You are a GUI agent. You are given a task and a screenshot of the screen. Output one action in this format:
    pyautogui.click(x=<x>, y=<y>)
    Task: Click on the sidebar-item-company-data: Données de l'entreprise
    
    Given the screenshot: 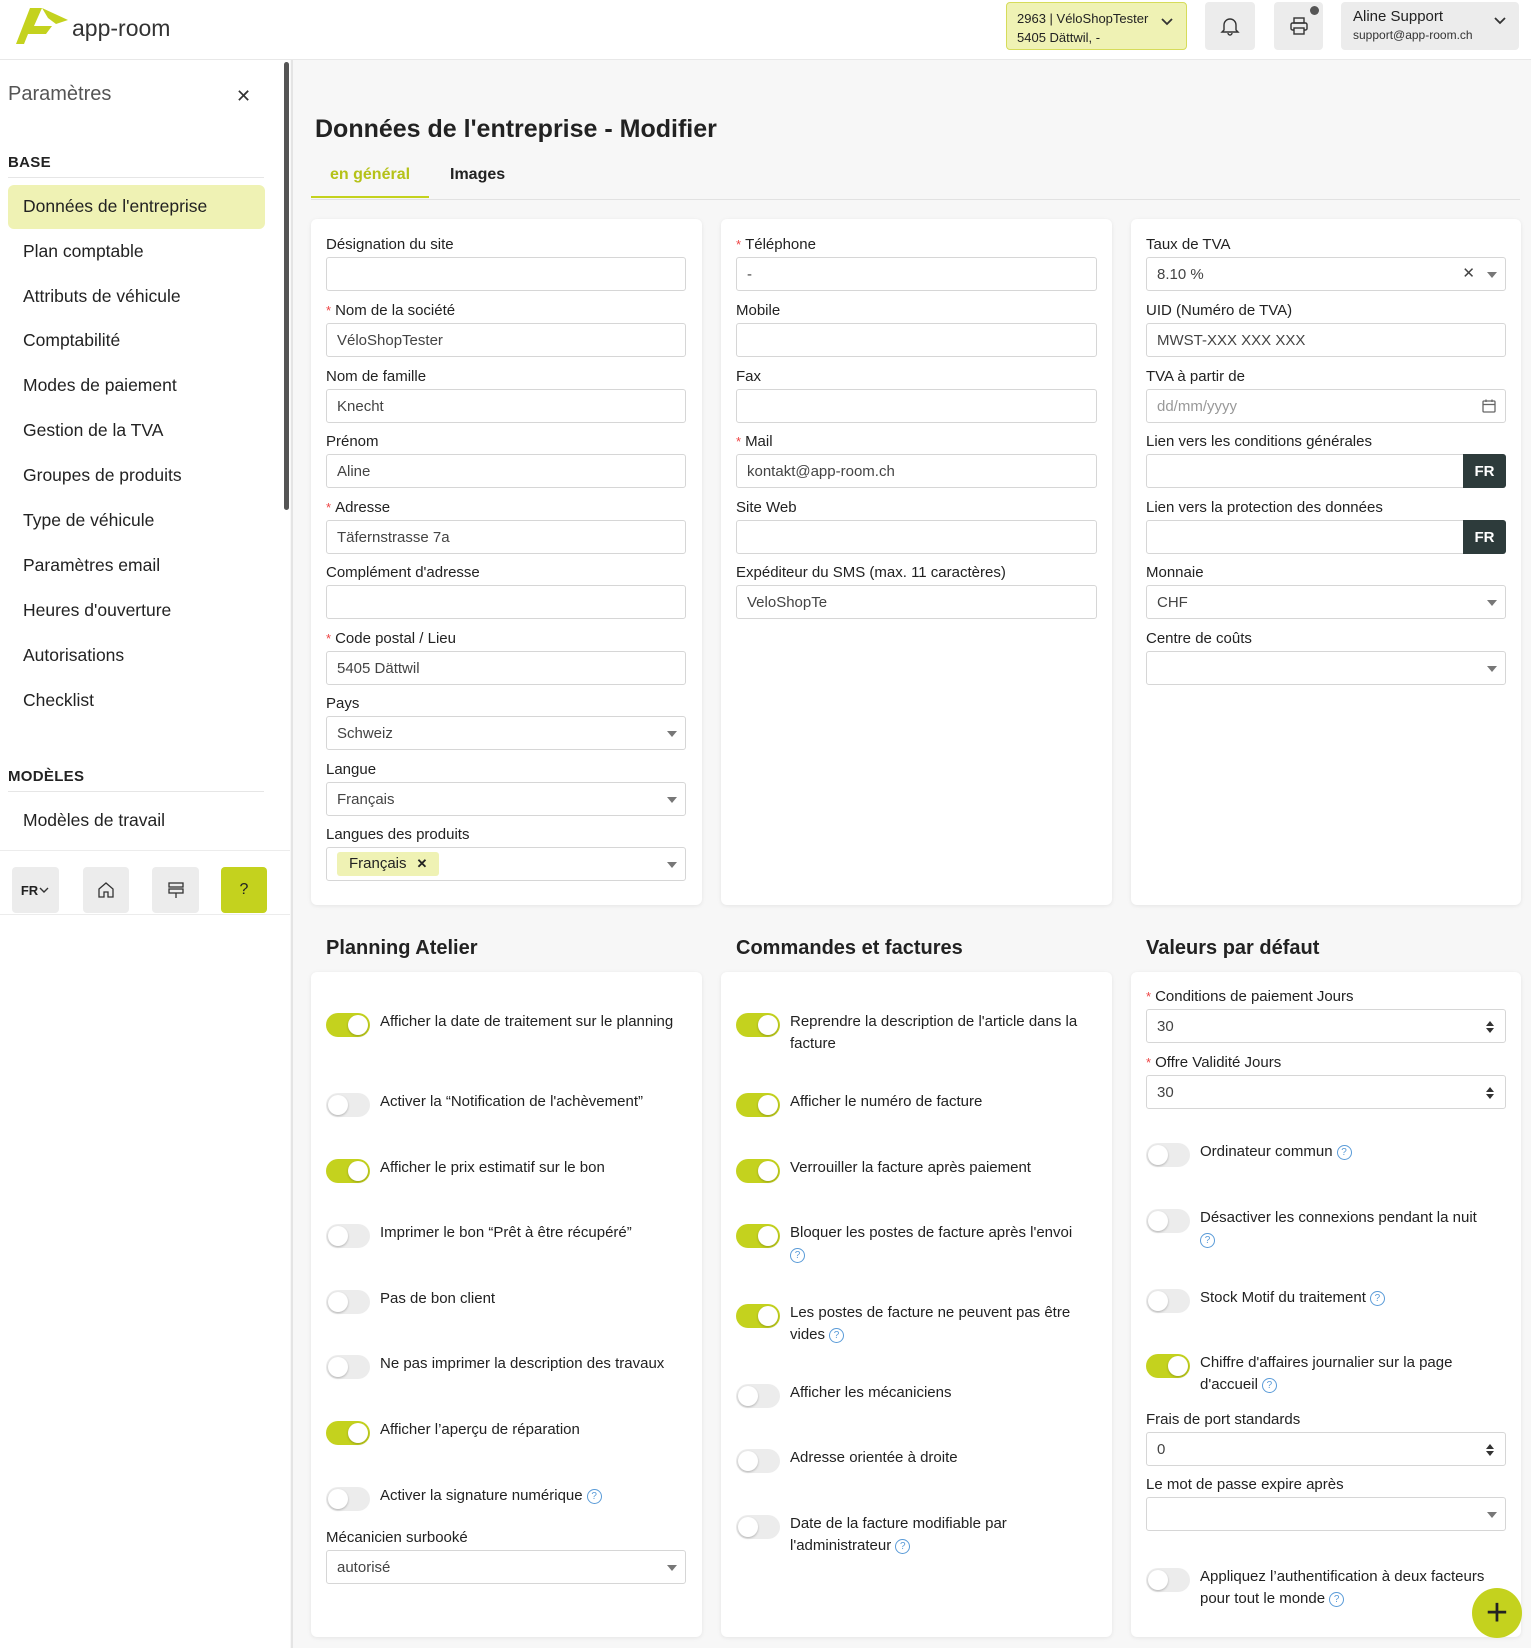 What is the action you would take?
    pyautogui.click(x=136, y=207)
    